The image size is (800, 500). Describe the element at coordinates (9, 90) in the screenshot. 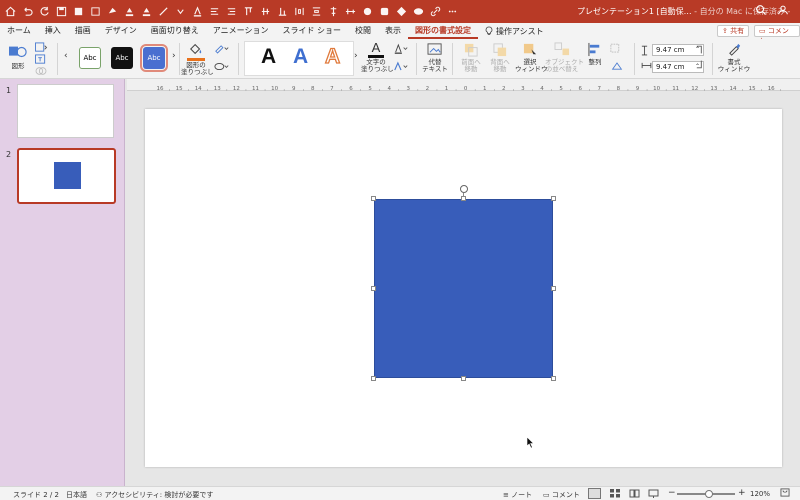

I see `slide-number: 1` at that location.